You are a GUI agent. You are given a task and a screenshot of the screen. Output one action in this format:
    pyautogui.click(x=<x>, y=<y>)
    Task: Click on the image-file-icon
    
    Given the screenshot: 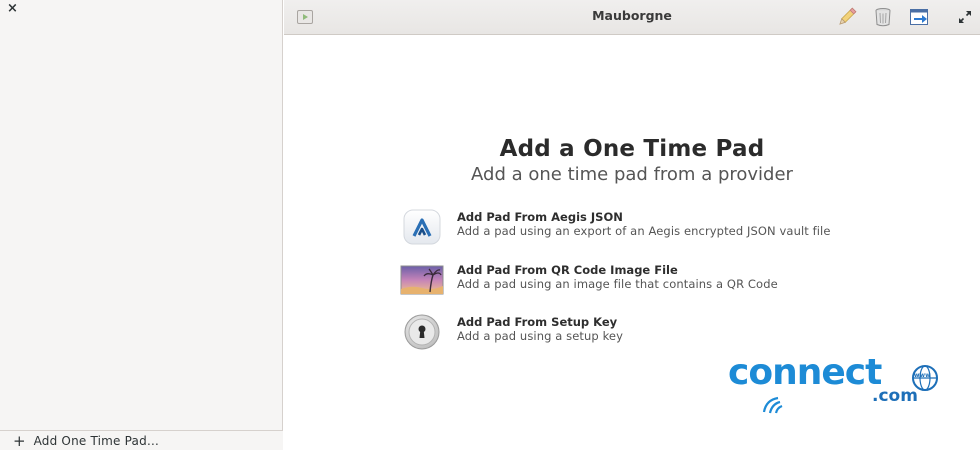 What is the action you would take?
    pyautogui.click(x=422, y=280)
    